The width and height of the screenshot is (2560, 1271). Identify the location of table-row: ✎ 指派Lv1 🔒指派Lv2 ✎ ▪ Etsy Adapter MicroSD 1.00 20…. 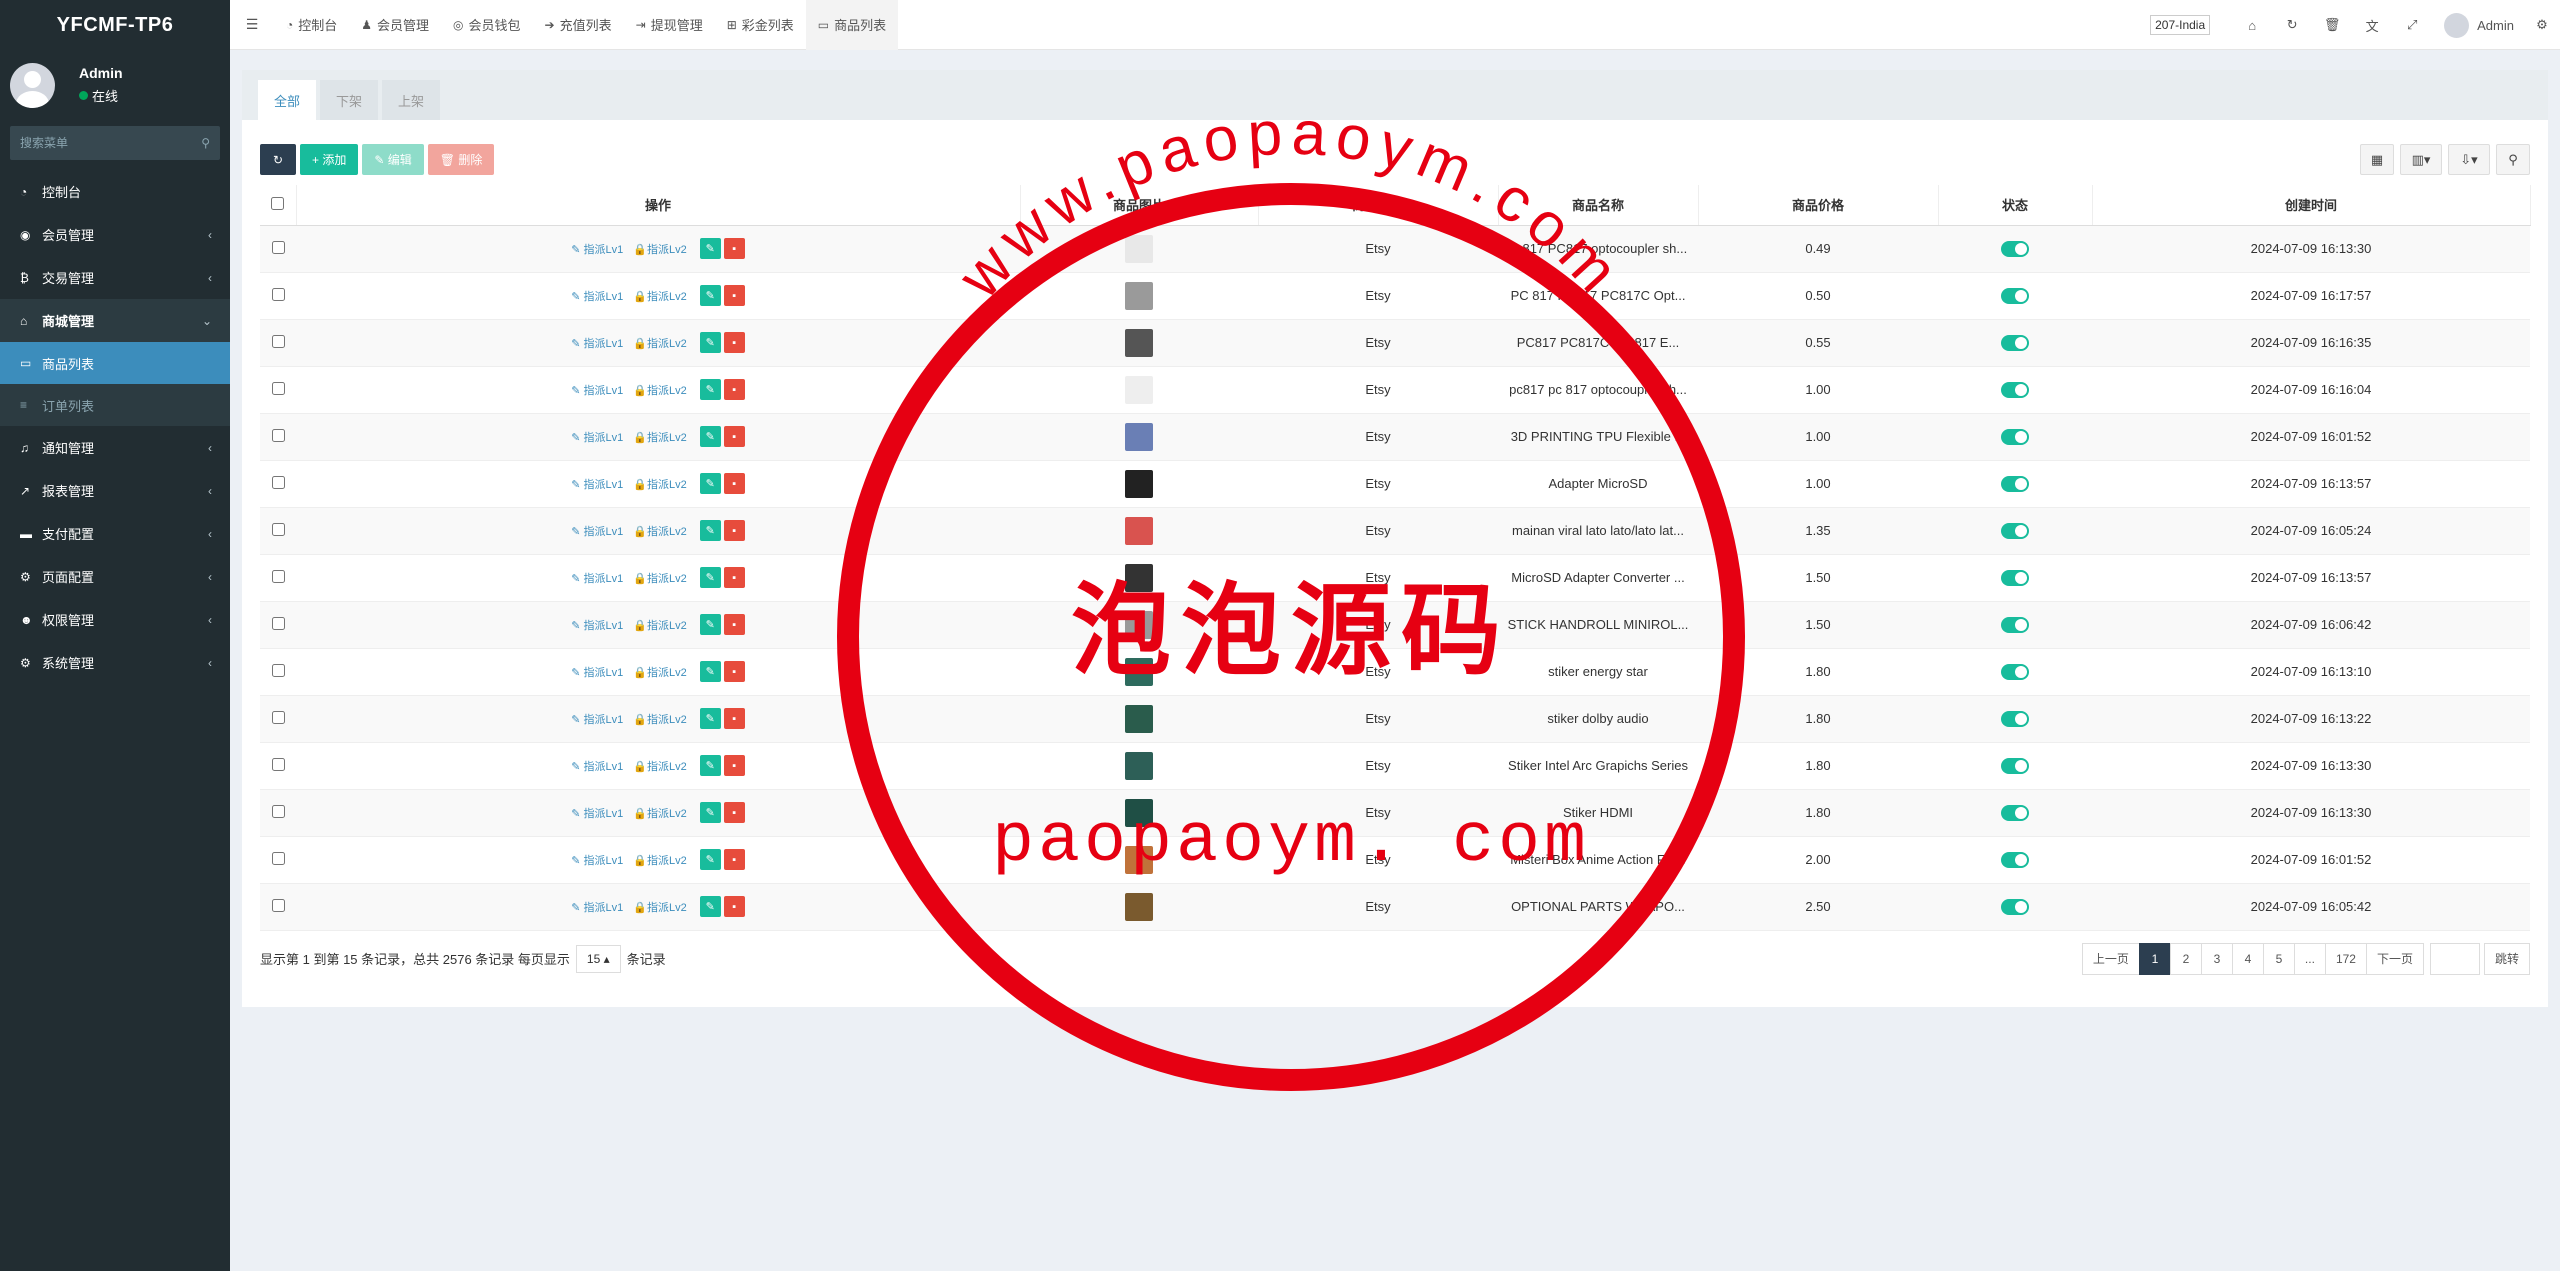
(1395, 484).